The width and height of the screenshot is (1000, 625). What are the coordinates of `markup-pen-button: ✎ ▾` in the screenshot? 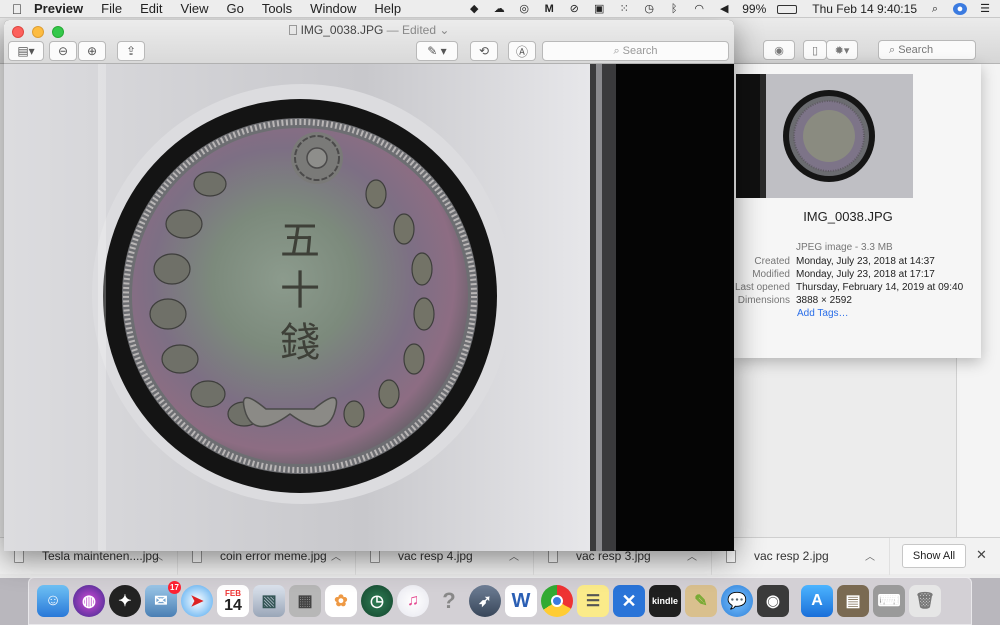 It's located at (437, 51).